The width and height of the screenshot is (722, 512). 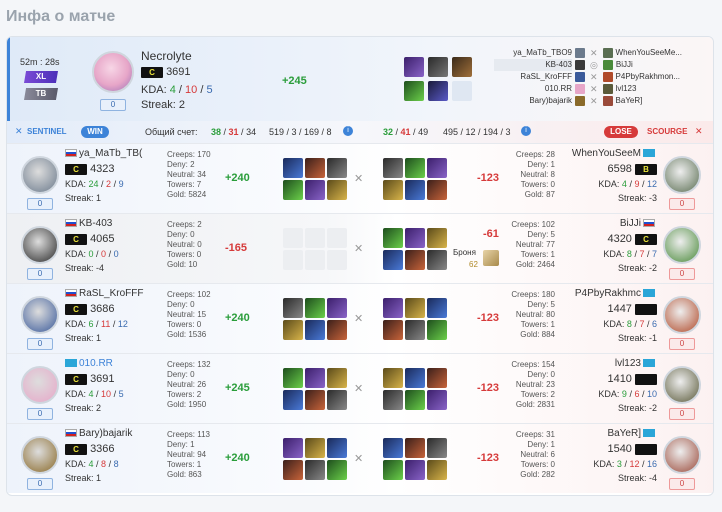 I want to click on rating-delta: -123, so click(x=488, y=318).